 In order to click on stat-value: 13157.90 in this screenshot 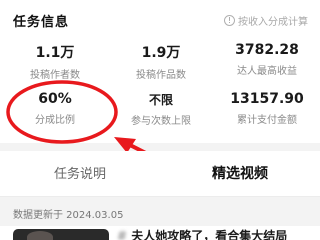, I will do `click(267, 99)`.